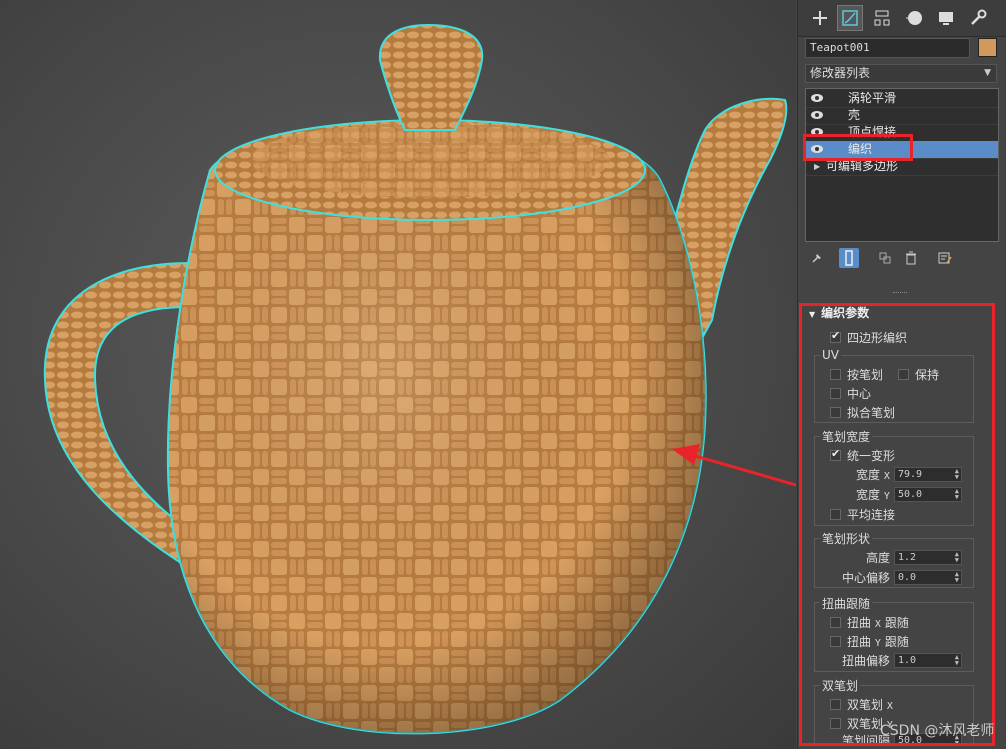 Image resolution: width=1006 pixels, height=749 pixels. I want to click on remove-modifier-icon, so click(911, 258).